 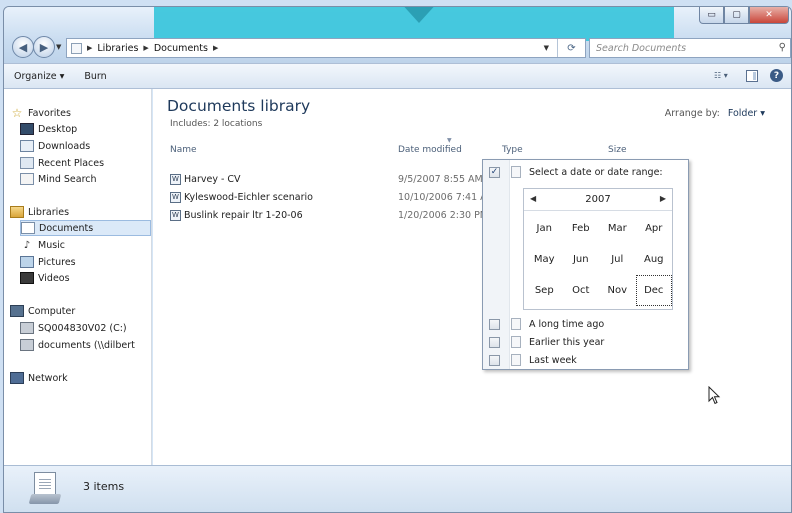 I want to click on recent-pages-dropdown-icon: ▼, so click(x=58, y=47).